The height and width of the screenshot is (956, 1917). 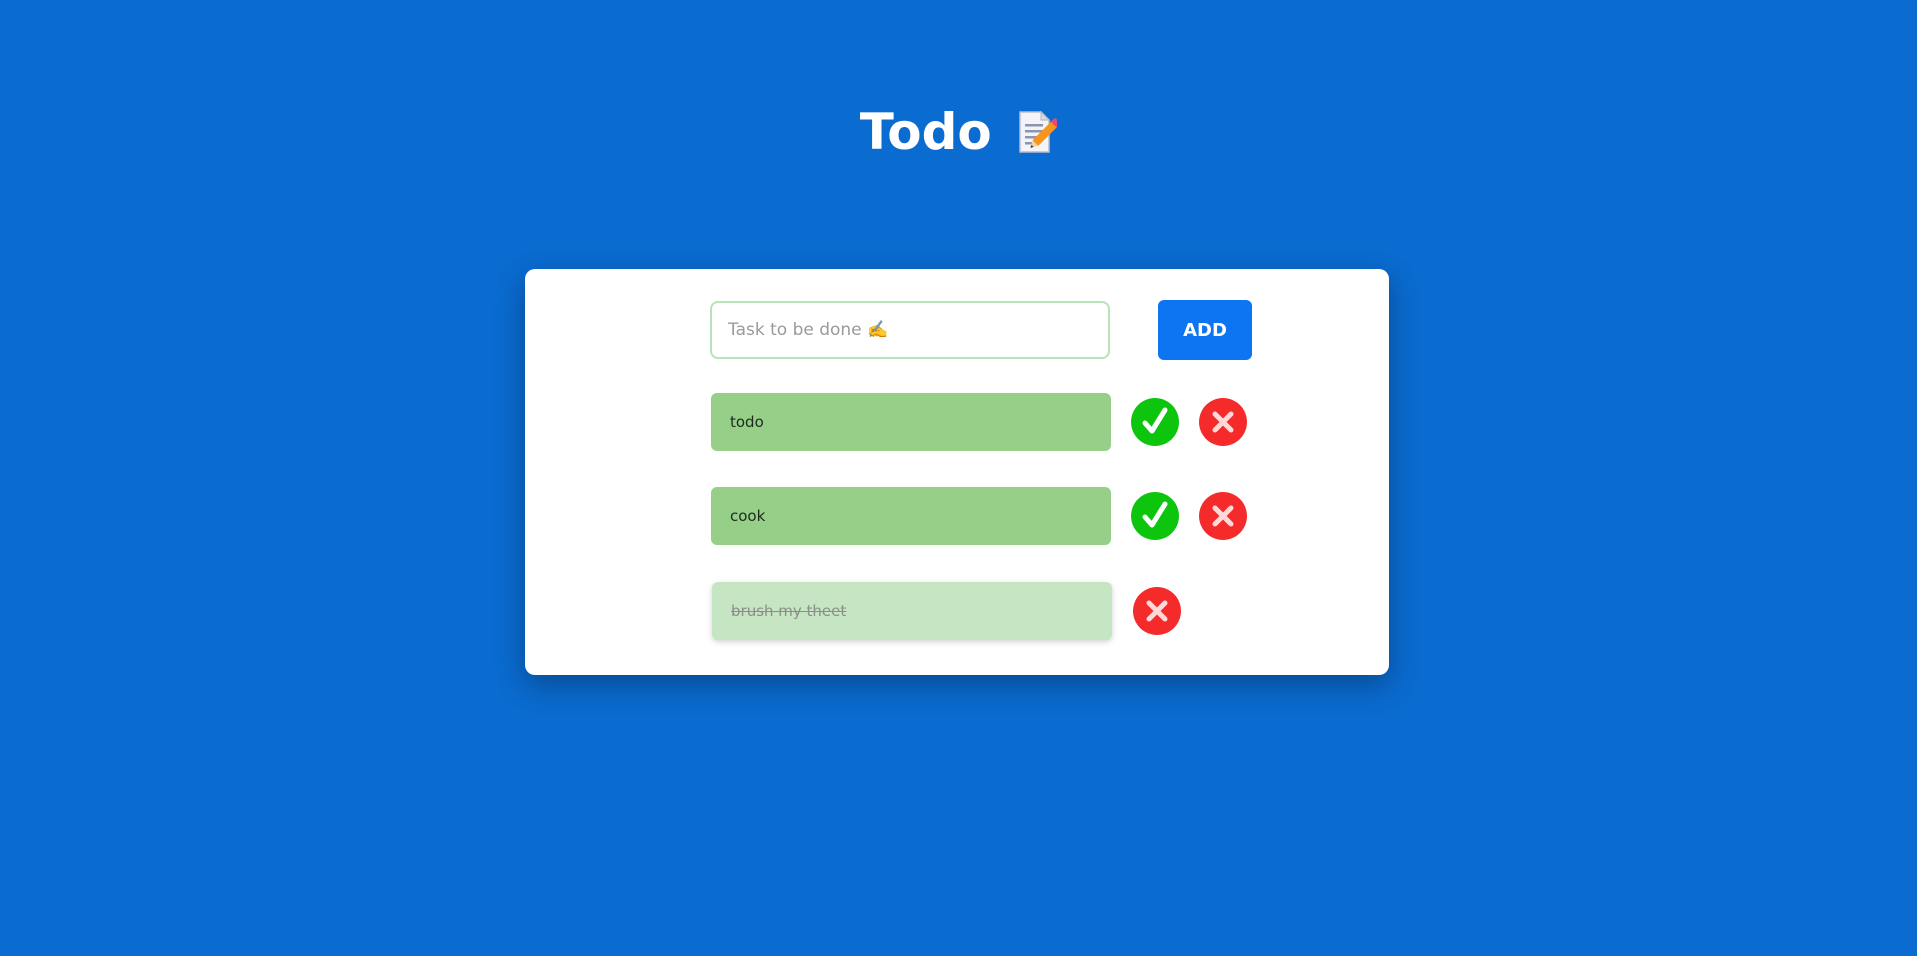 I want to click on todo-item-text: cook, so click(x=911, y=516).